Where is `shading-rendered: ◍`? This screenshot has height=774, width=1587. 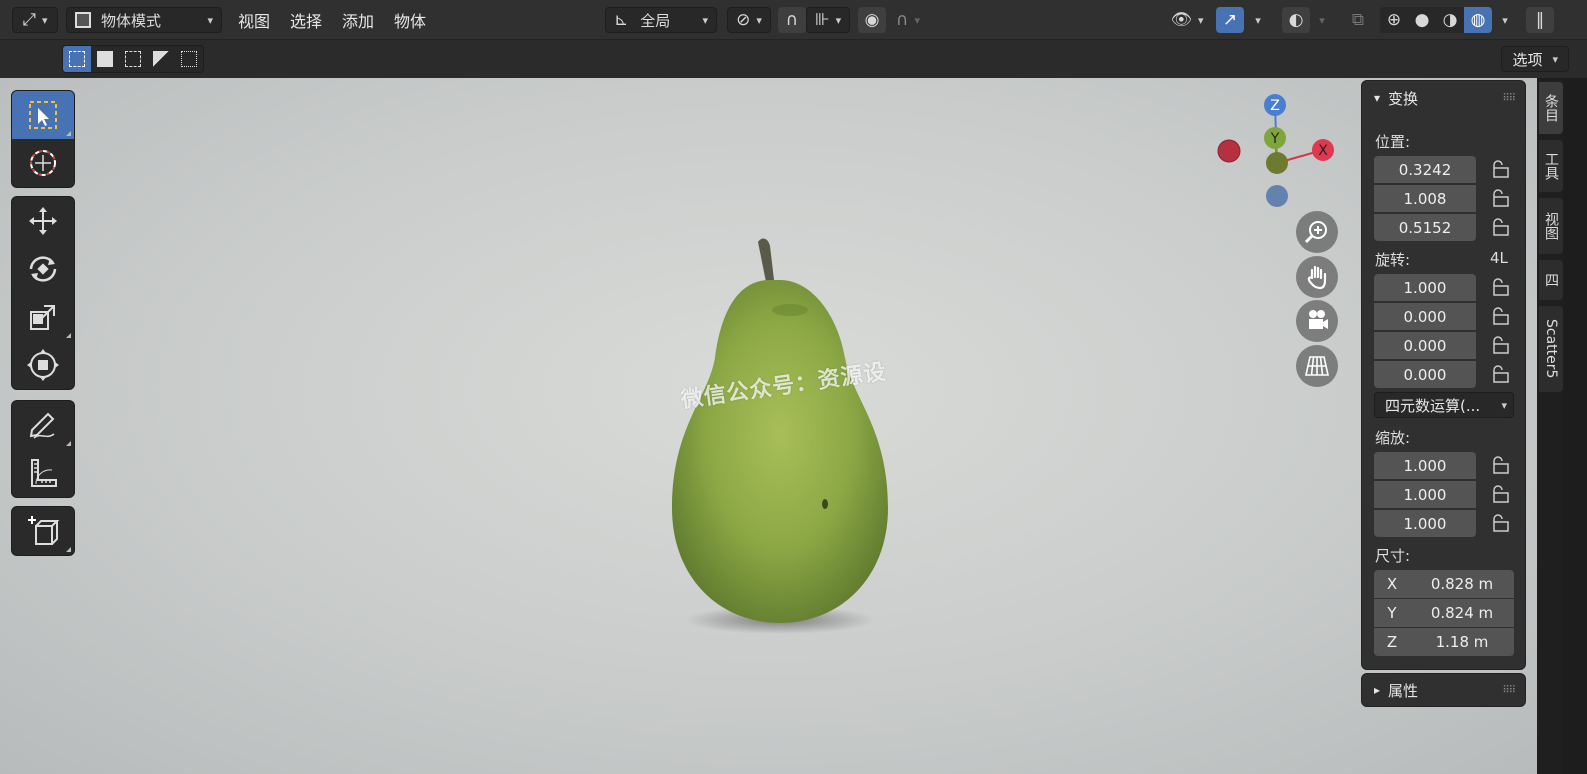
shading-rendered: ◍ is located at coordinates (1478, 20).